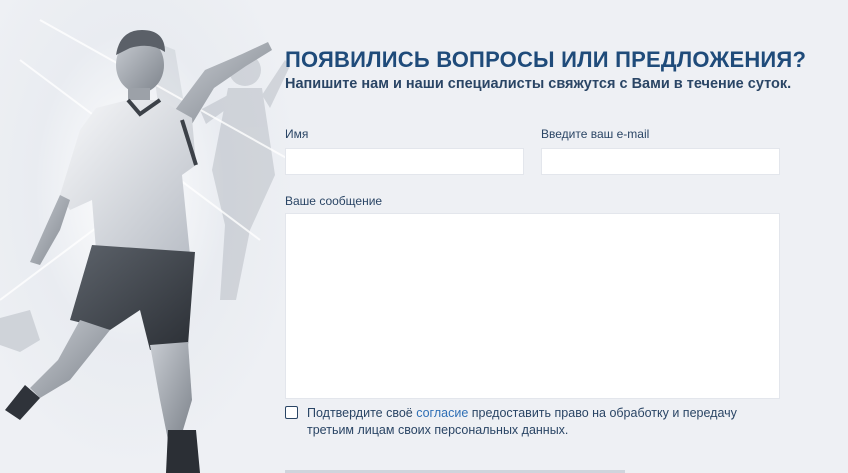  I want to click on name-input, so click(404, 161).